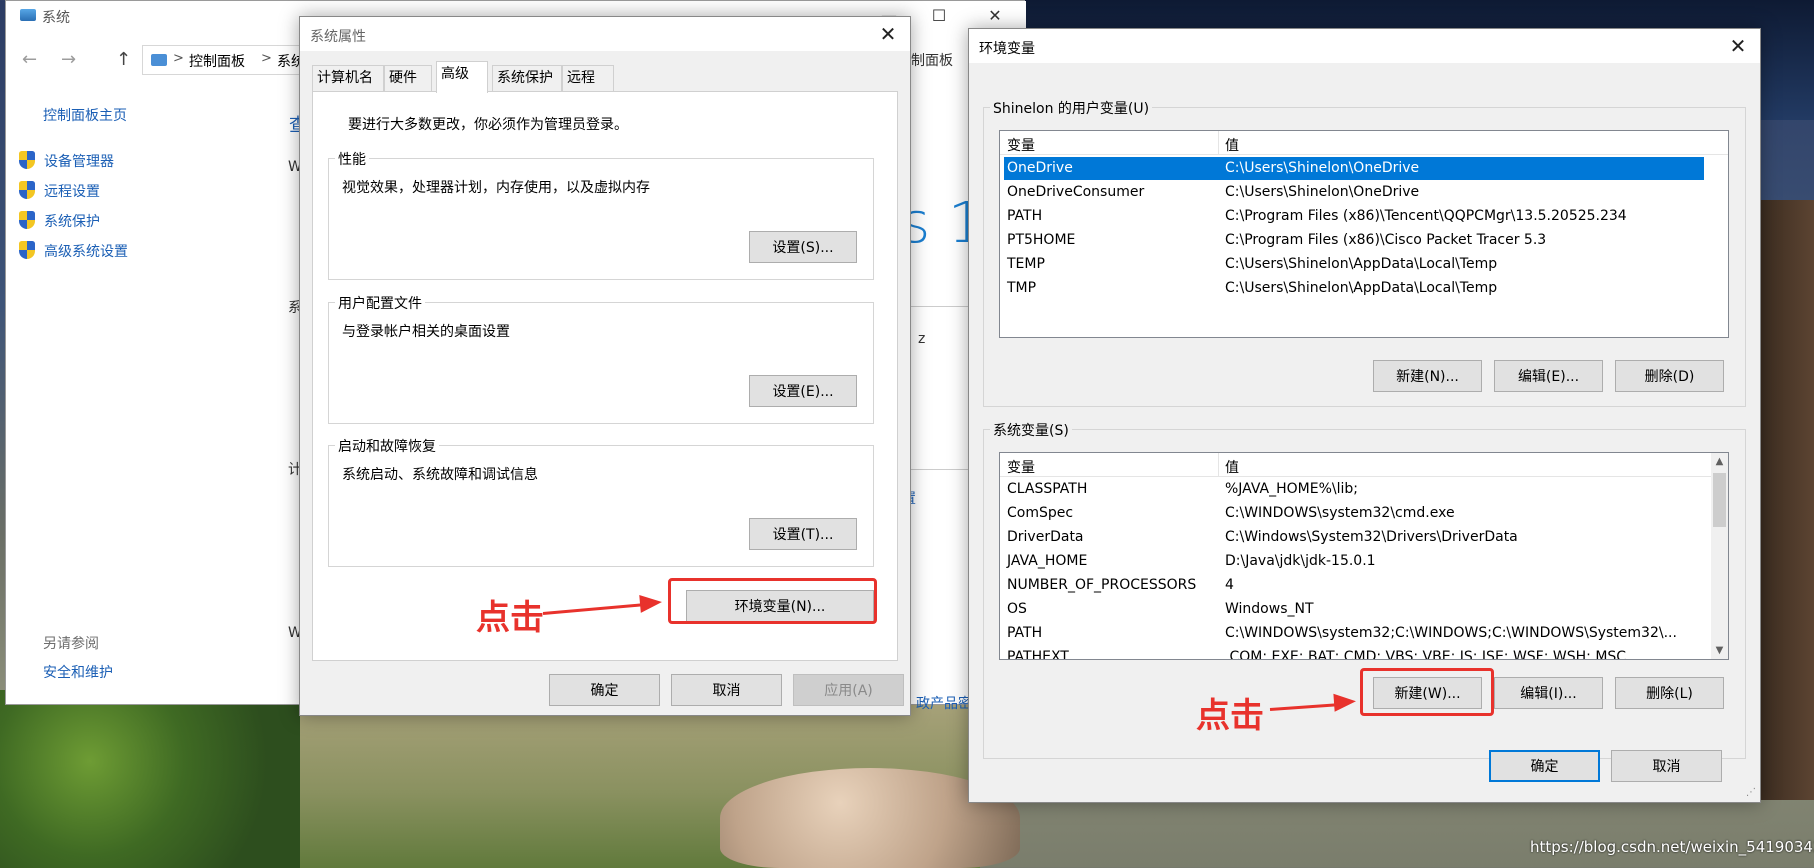 The height and width of the screenshot is (868, 1814). Describe the element at coordinates (1669, 693) in the screenshot. I see `system-delete-button: 删除(L)` at that location.